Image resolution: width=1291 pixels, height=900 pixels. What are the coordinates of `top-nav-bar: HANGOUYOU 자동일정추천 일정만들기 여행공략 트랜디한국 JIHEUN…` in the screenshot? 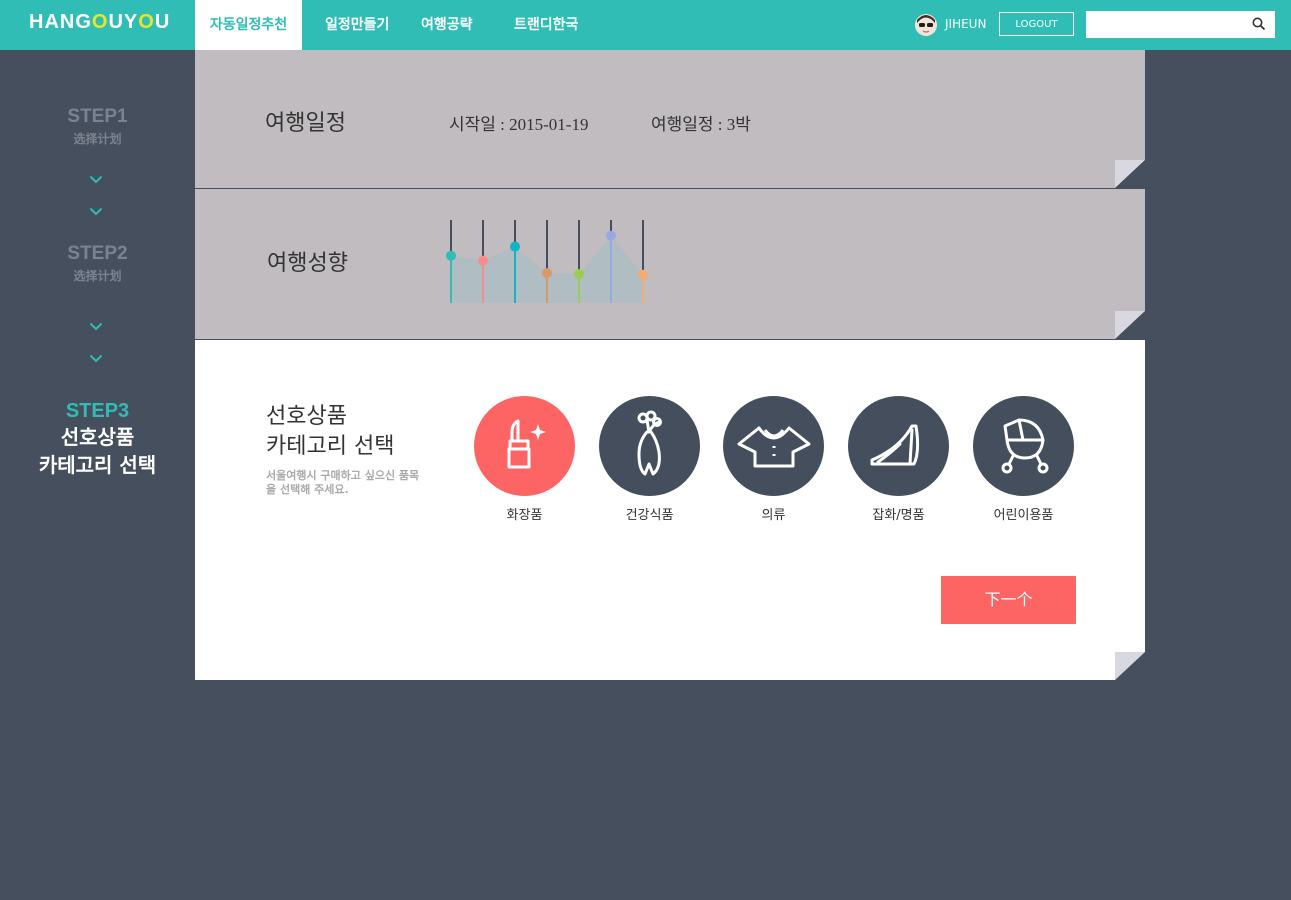 It's located at (645, 25).